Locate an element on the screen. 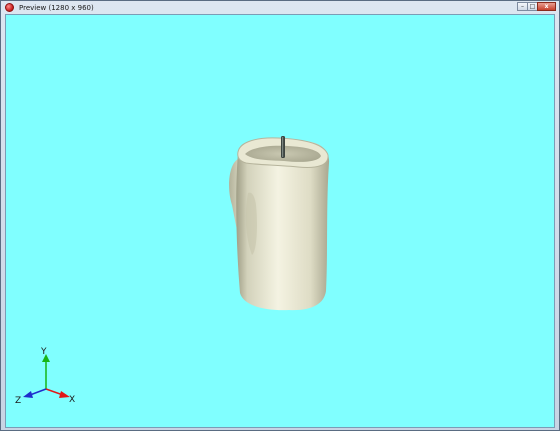 The image size is (560, 431). z-axis-arrow is located at coordinates (28, 394).